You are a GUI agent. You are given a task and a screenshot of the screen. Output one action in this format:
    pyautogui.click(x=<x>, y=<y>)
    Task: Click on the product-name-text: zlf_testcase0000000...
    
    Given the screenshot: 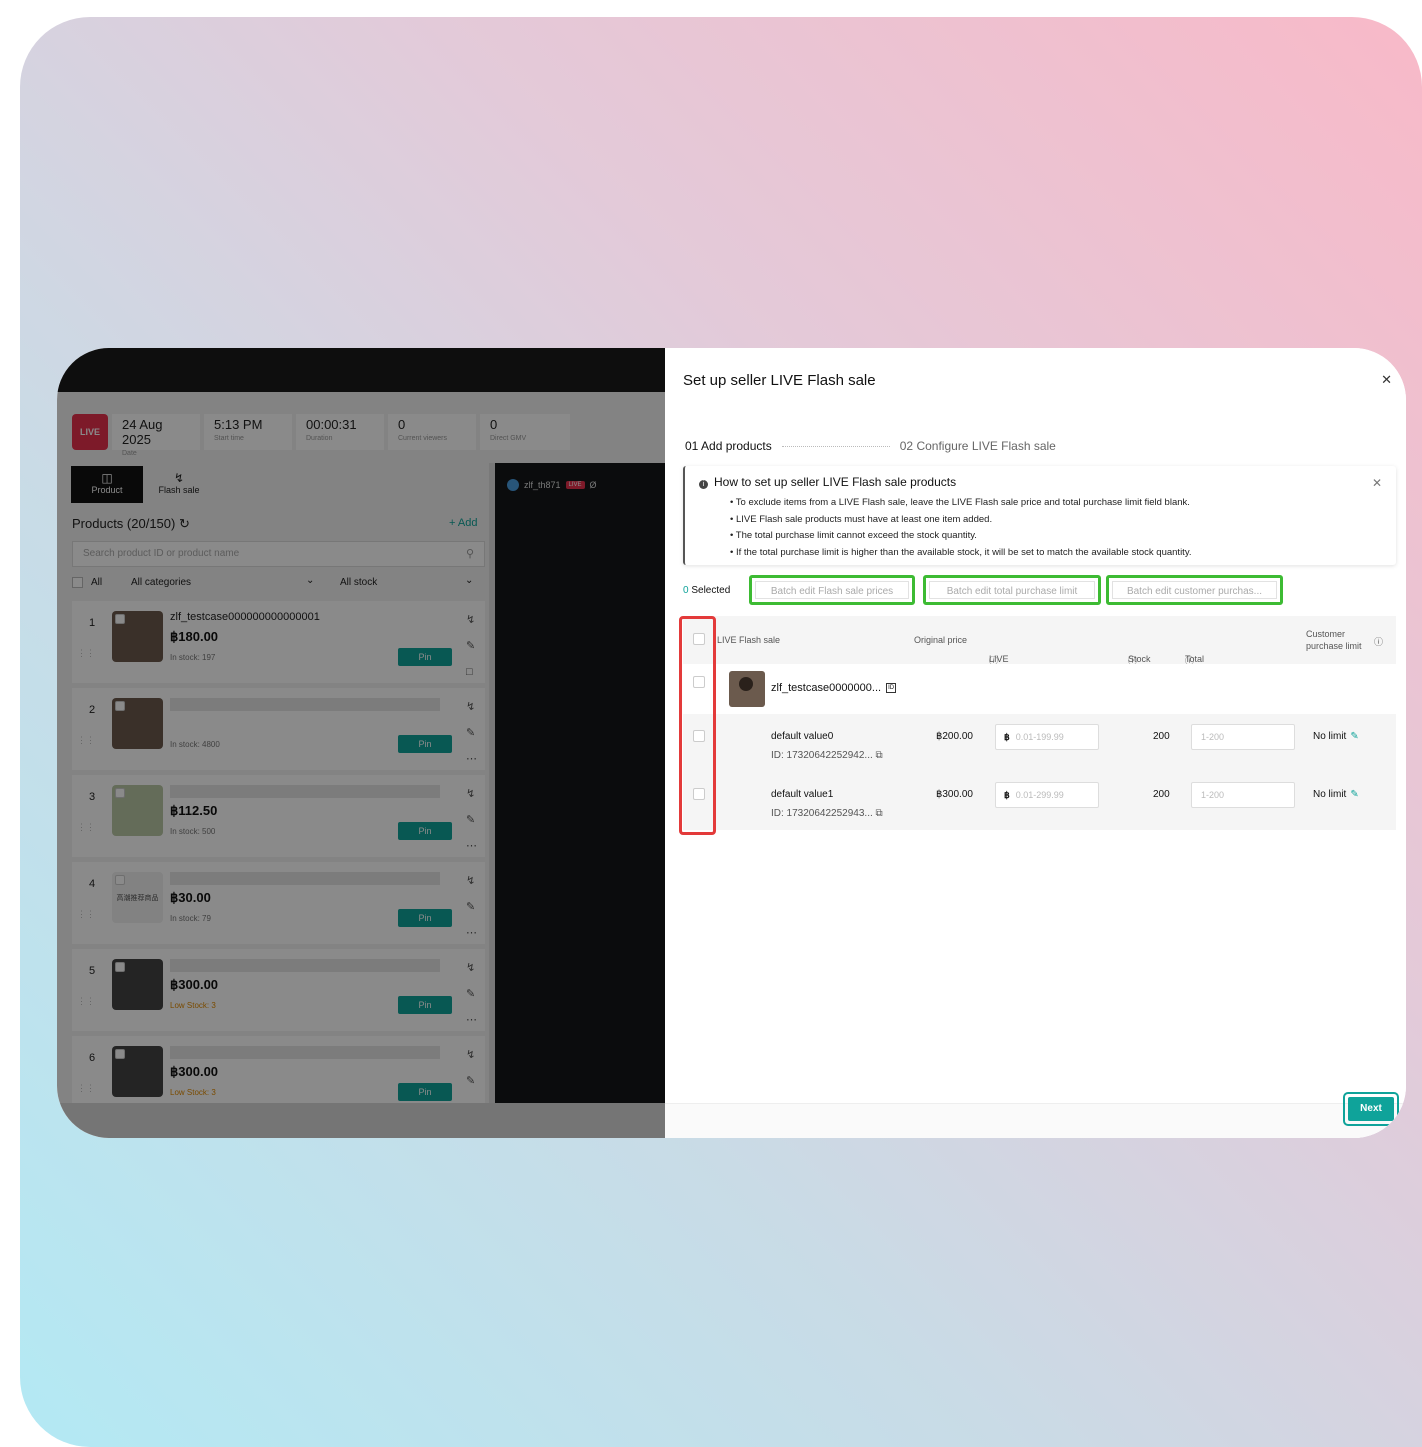 What is the action you would take?
    pyautogui.click(x=826, y=688)
    